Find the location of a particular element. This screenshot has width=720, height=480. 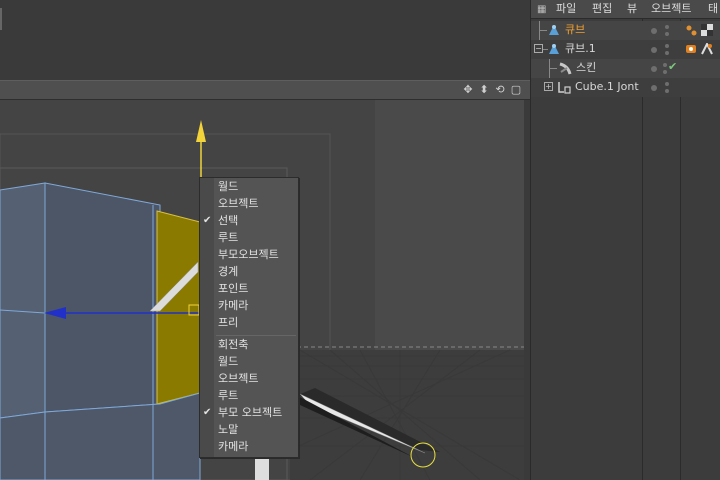

menu-item-camera: 카메라 is located at coordinates (249, 305).